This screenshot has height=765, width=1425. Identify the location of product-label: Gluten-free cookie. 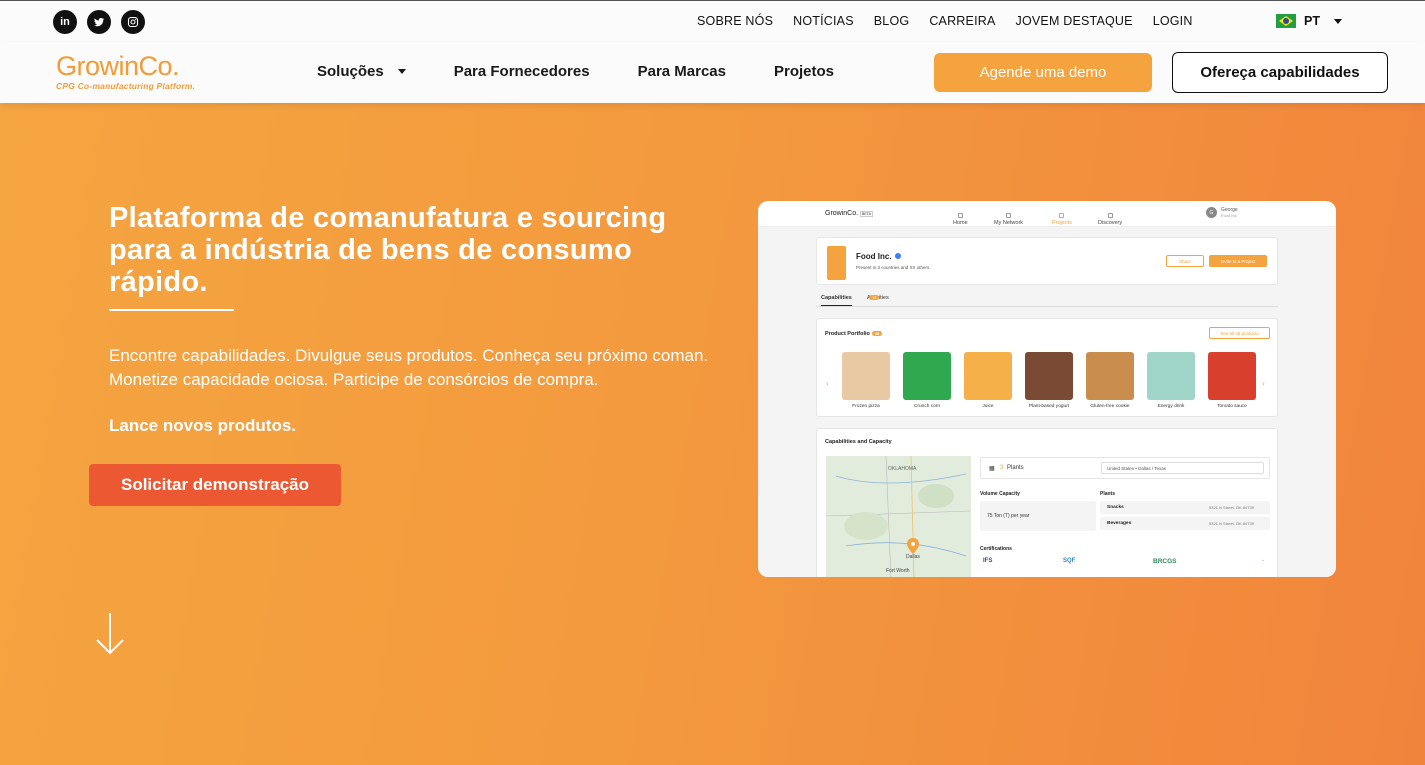
(1110, 406).